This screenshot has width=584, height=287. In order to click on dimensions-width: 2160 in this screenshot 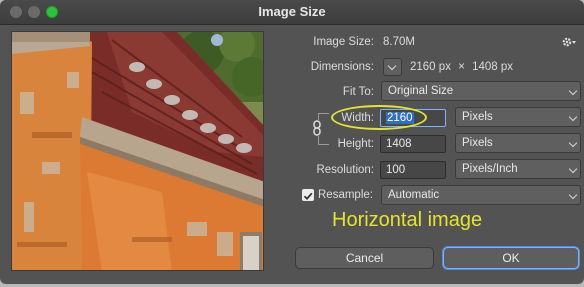, I will do `click(423, 67)`.